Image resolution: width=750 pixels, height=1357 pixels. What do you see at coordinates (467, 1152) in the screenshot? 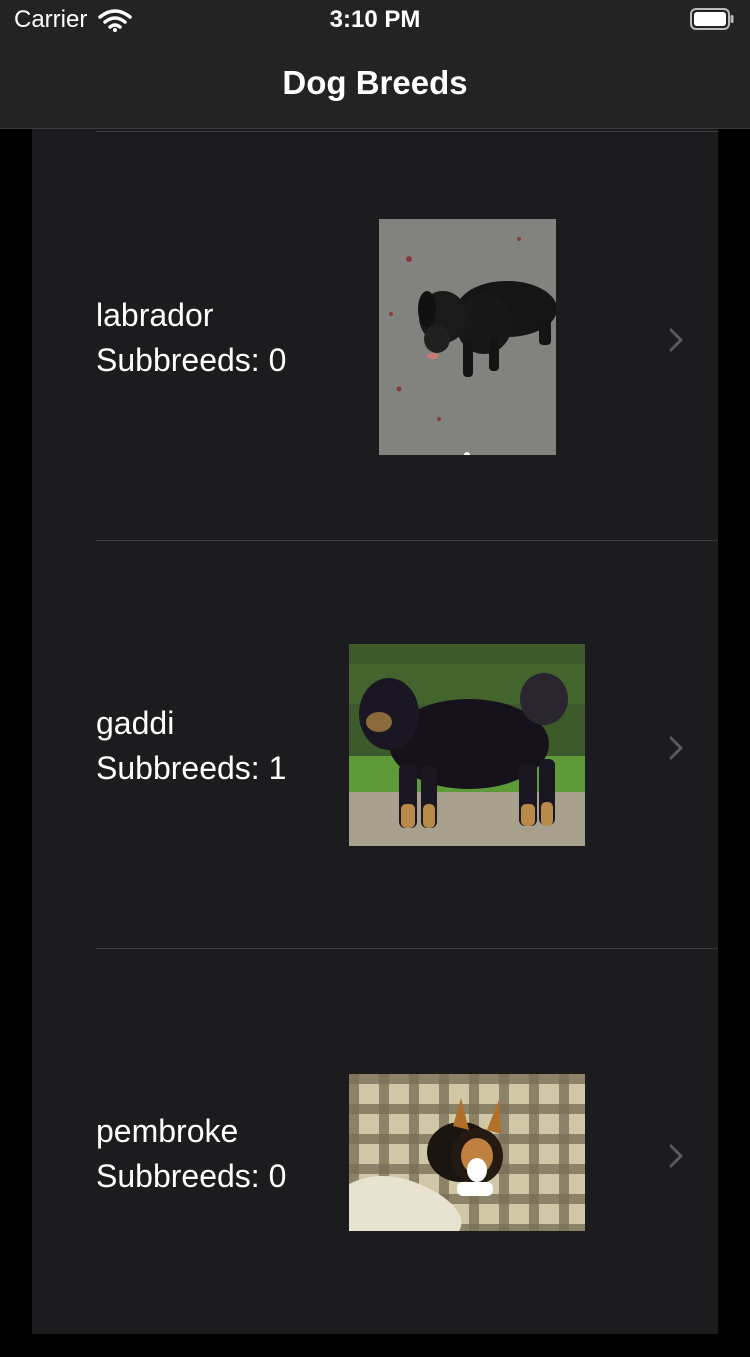
I see `corgi-on-plaid-blanket-photo` at bounding box center [467, 1152].